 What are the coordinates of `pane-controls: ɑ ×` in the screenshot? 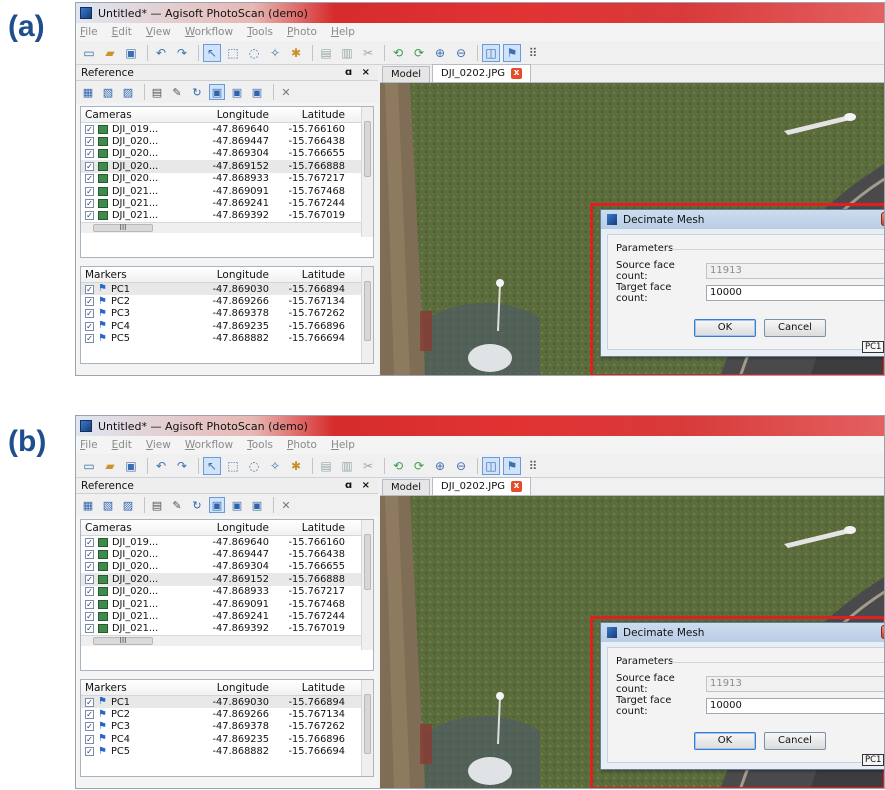 It's located at (359, 485).